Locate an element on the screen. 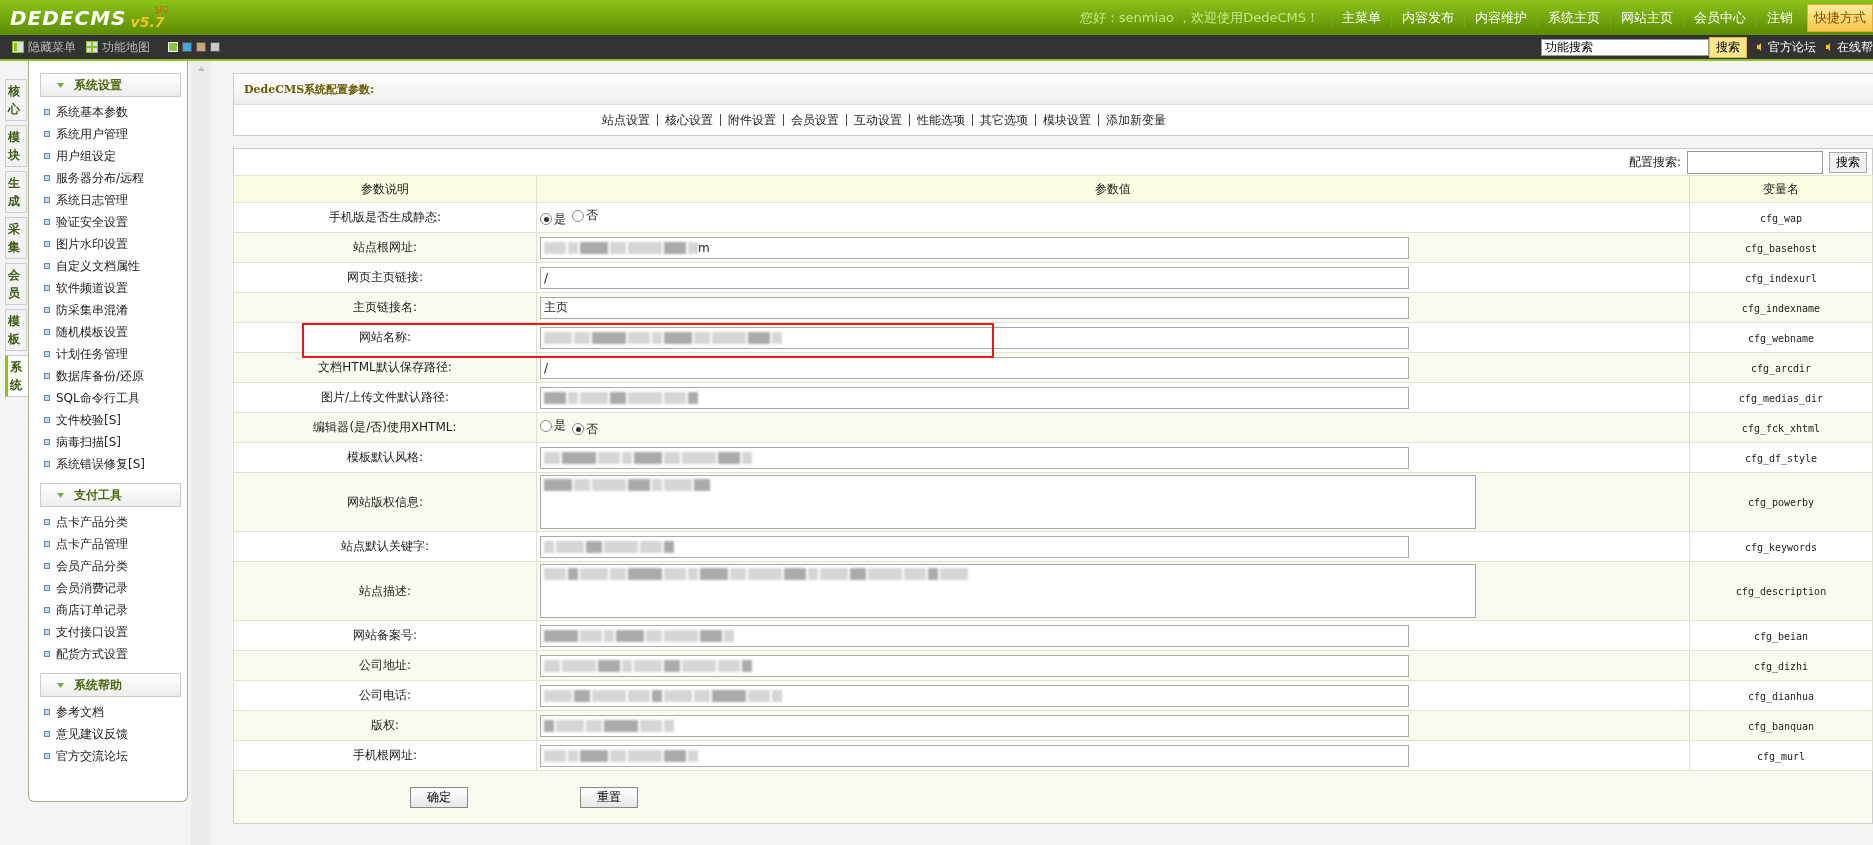 The height and width of the screenshot is (845, 1873). search-field: 功能搜索 is located at coordinates (1625, 47).